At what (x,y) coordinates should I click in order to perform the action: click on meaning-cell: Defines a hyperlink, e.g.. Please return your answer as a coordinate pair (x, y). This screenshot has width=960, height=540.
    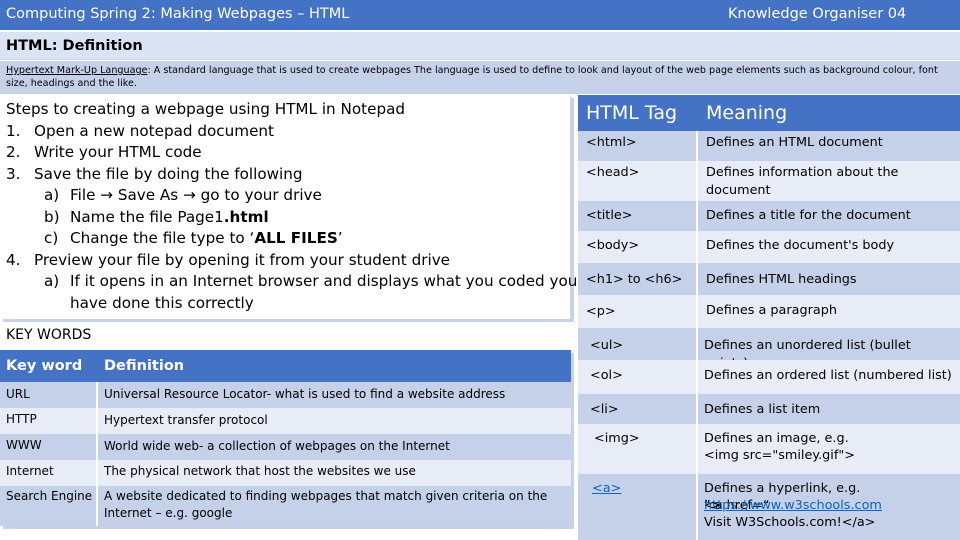
    Looking at the image, I should click on (782, 488).